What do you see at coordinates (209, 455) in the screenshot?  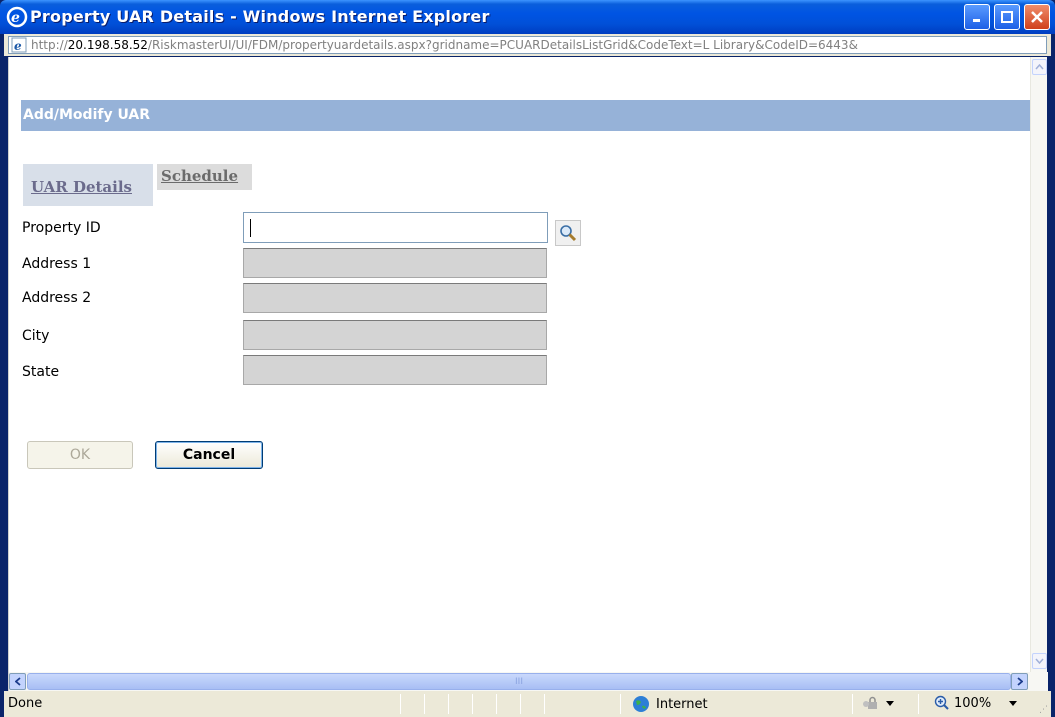 I see `cancel-button: Cancel` at bounding box center [209, 455].